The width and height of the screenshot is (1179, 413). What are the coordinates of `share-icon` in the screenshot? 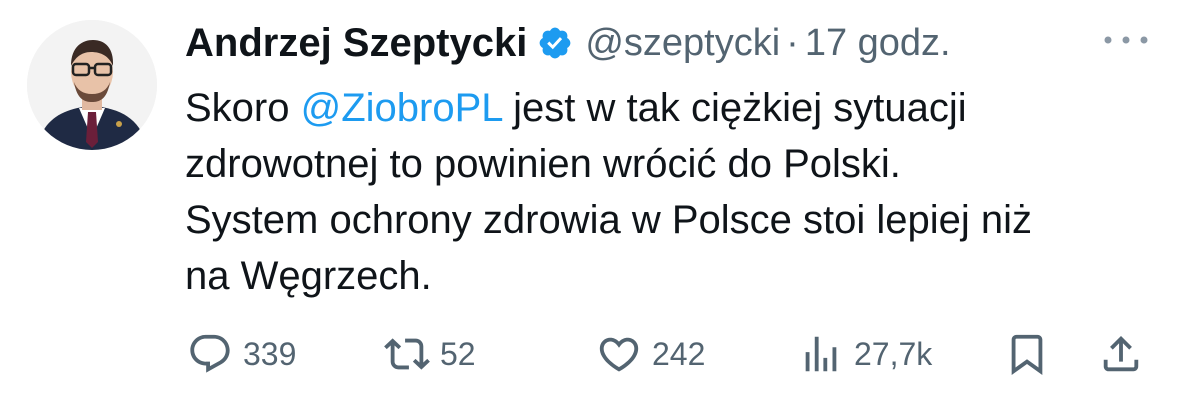 It's located at (1121, 353).